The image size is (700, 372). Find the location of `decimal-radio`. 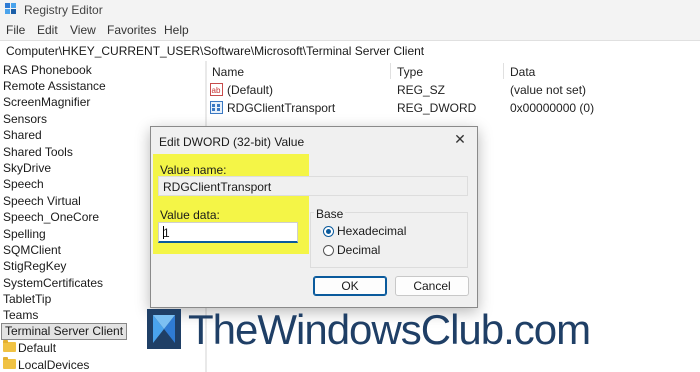

decimal-radio is located at coordinates (328, 250).